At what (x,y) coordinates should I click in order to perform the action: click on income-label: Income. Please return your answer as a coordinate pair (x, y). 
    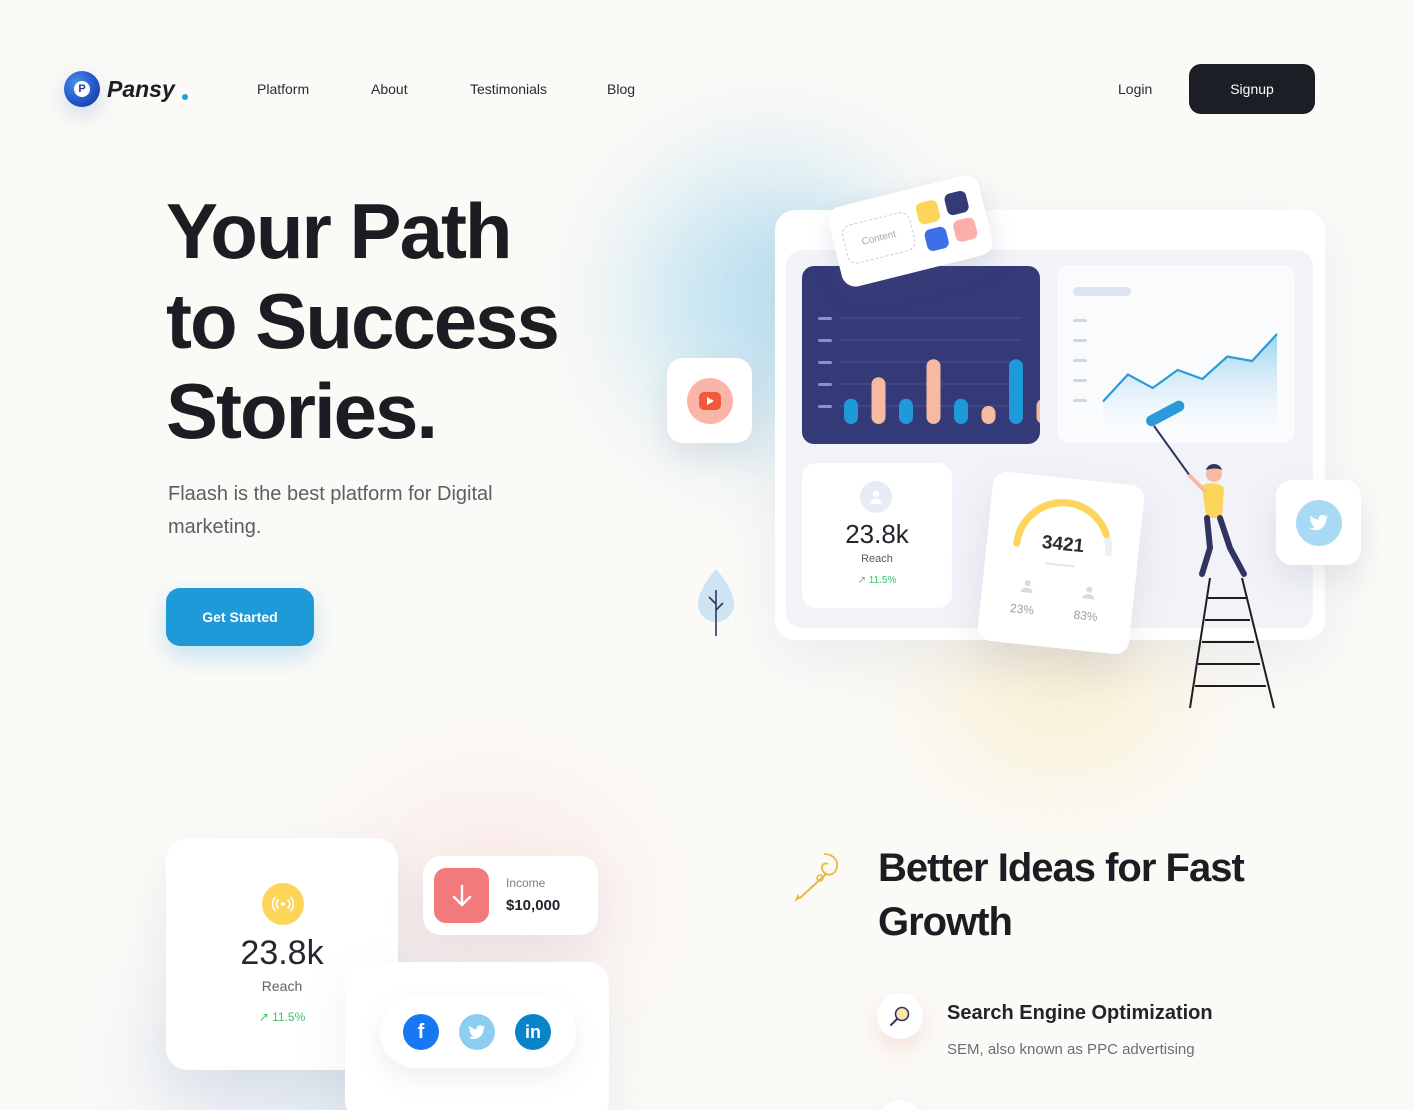
    Looking at the image, I should click on (526, 883).